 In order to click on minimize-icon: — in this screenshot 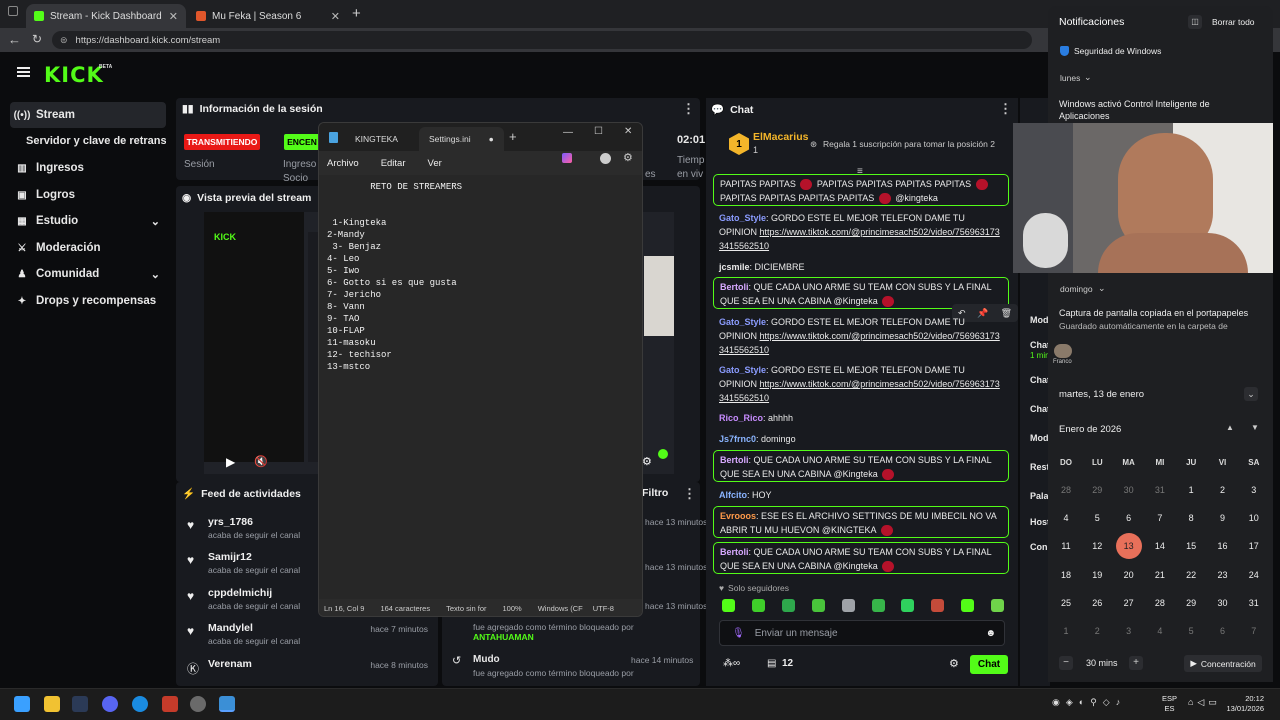, I will do `click(568, 132)`.